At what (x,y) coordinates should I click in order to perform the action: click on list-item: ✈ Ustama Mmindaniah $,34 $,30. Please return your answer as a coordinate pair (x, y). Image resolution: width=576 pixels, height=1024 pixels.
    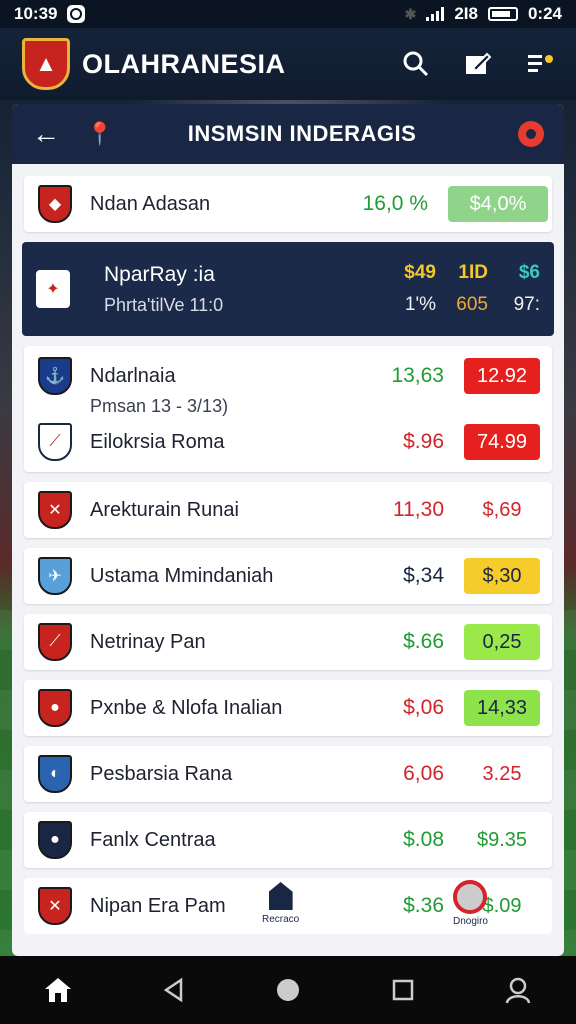
    Looking at the image, I should click on (288, 576).